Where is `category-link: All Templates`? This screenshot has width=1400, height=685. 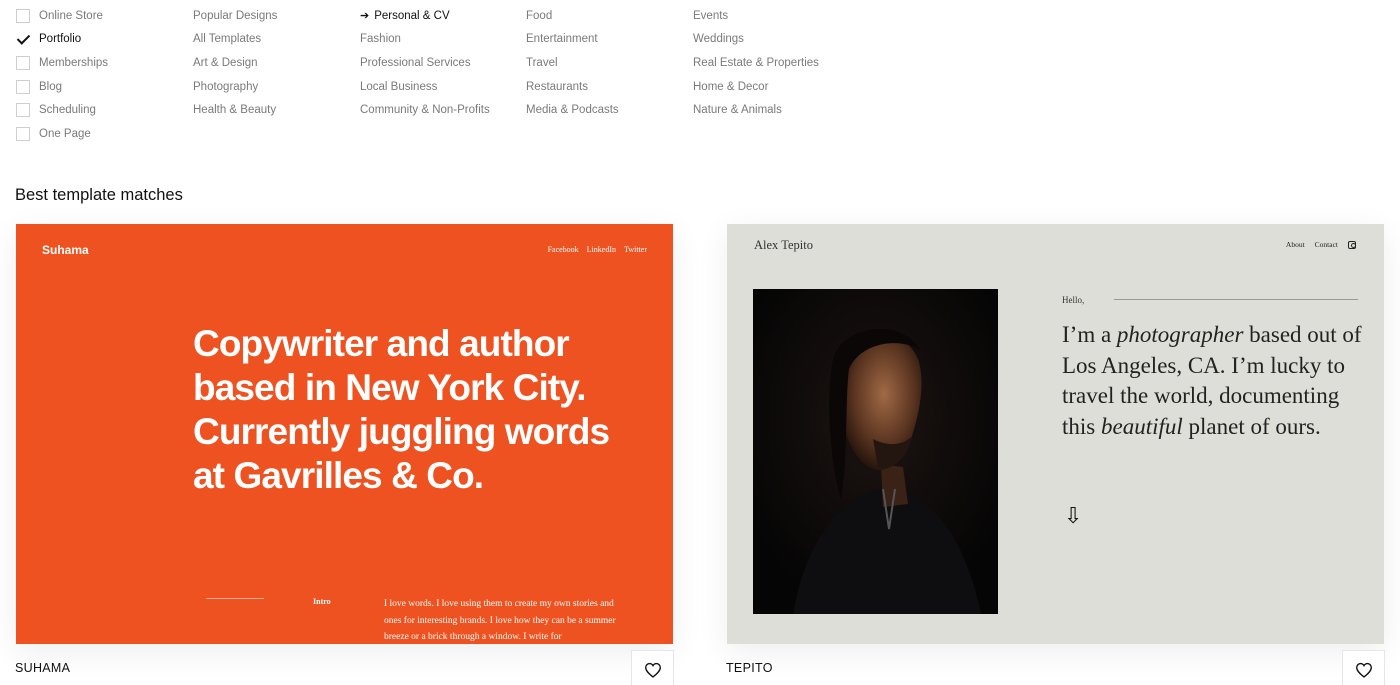 category-link: All Templates is located at coordinates (235, 40).